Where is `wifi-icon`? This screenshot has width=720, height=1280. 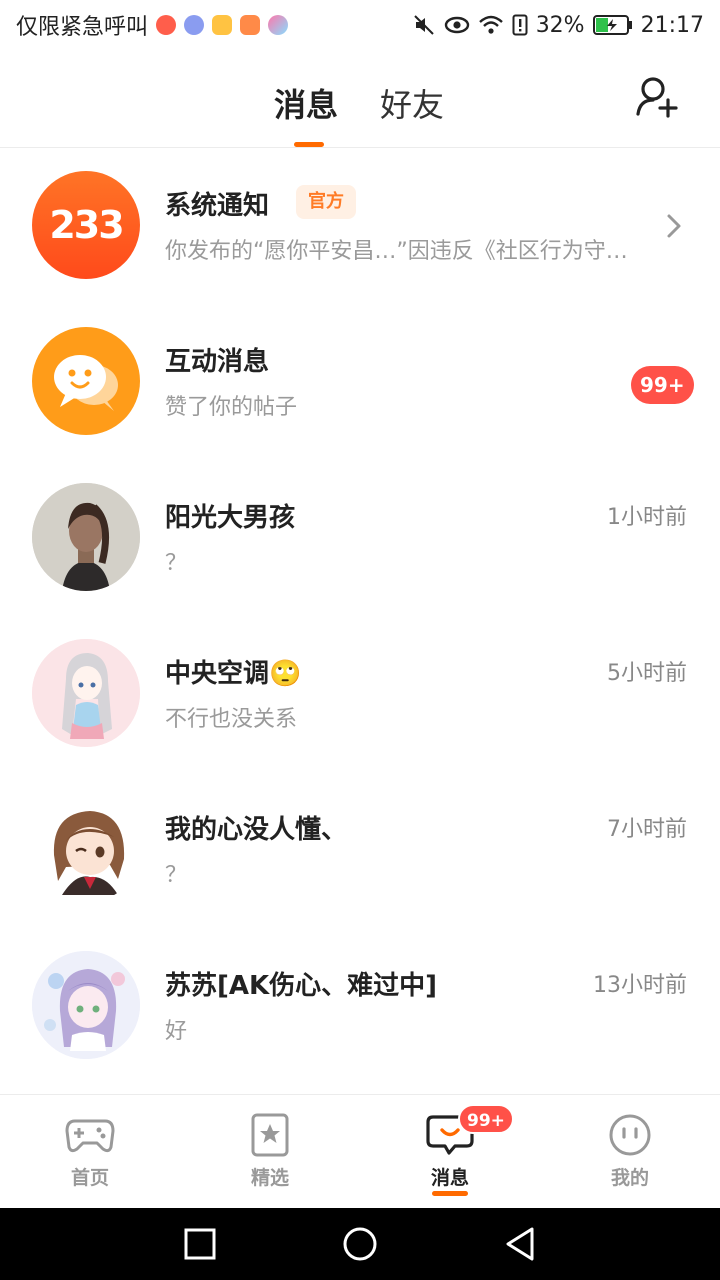 wifi-icon is located at coordinates (491, 25).